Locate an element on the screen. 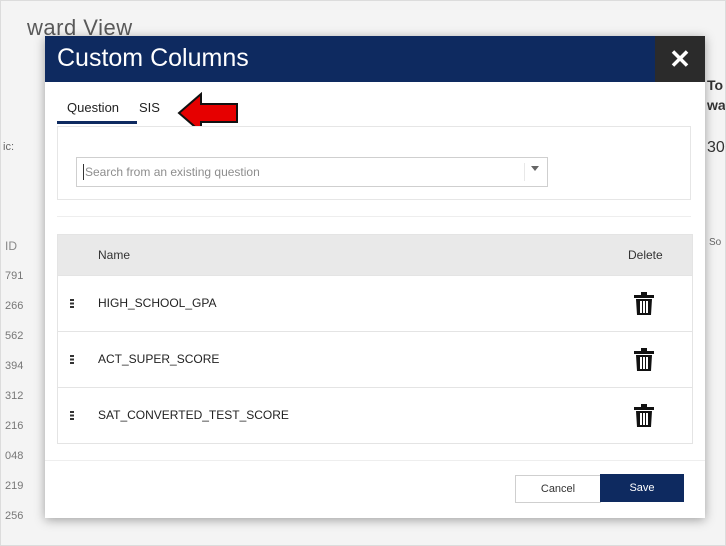 This screenshot has width=726, height=546. background-id-cell: 219 is located at coordinates (14, 486).